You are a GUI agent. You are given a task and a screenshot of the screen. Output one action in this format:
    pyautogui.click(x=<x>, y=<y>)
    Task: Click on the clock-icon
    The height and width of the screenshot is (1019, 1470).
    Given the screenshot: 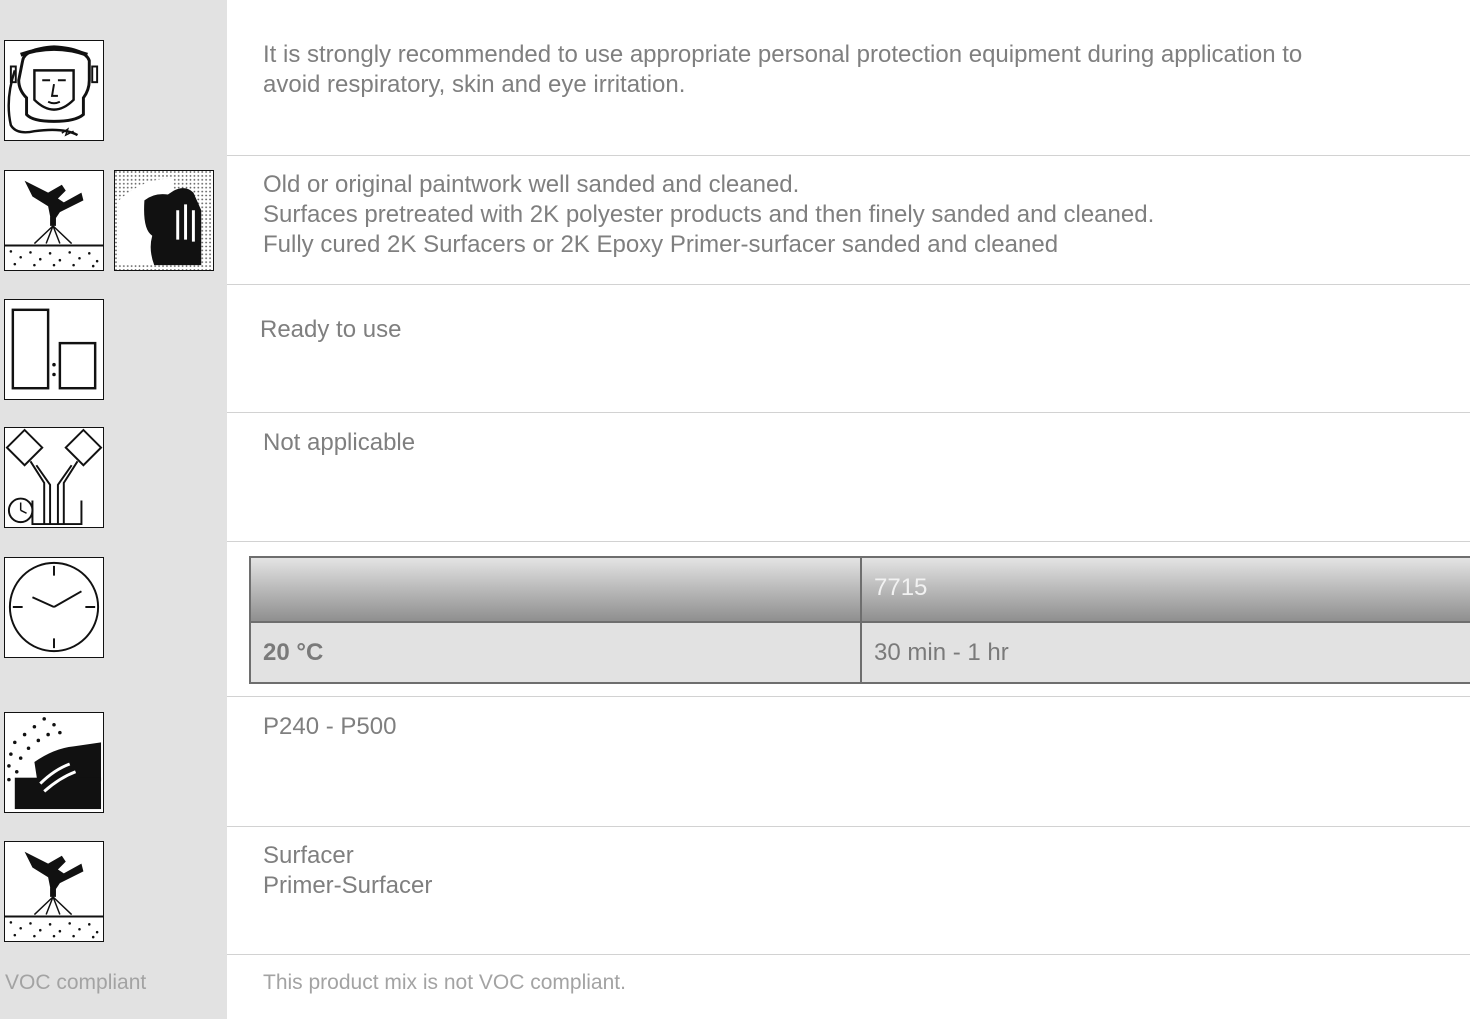 What is the action you would take?
    pyautogui.click(x=54, y=607)
    